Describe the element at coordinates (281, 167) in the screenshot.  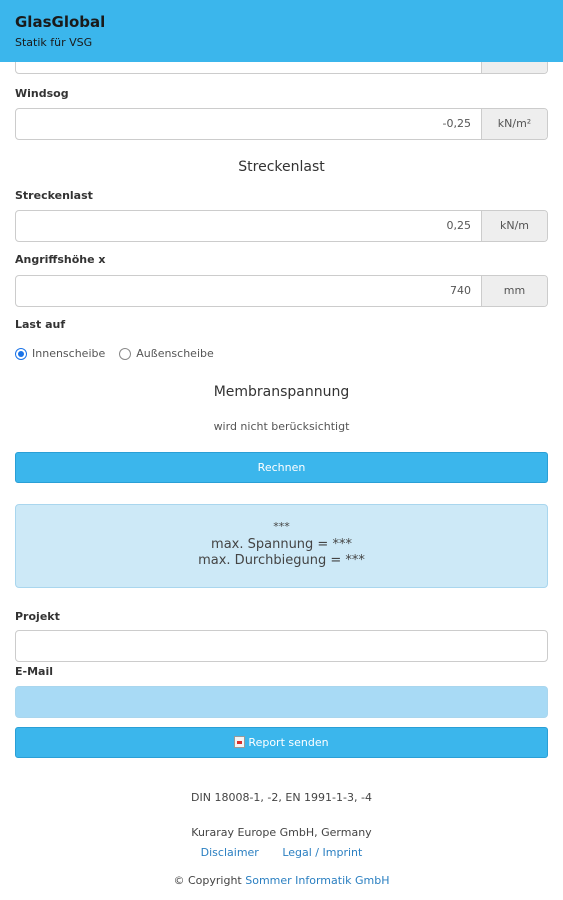
I see `streckenlast-heading: Streckenlast` at that location.